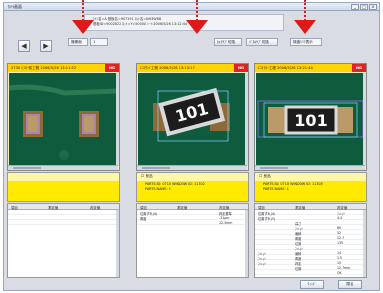 This screenshot has height=293, width=383. What do you see at coordinates (224, 218) in the screenshot?
I see `cell: -31µm` at bounding box center [224, 218].